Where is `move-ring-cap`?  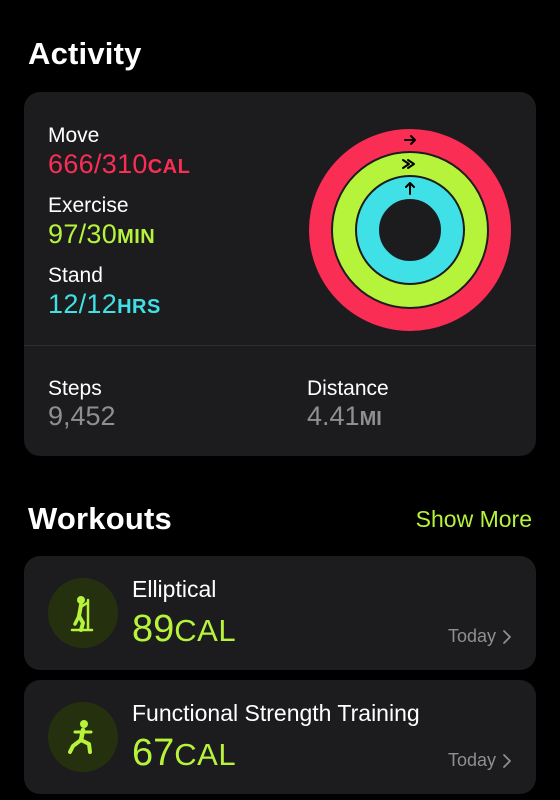 move-ring-cap is located at coordinates (482, 176).